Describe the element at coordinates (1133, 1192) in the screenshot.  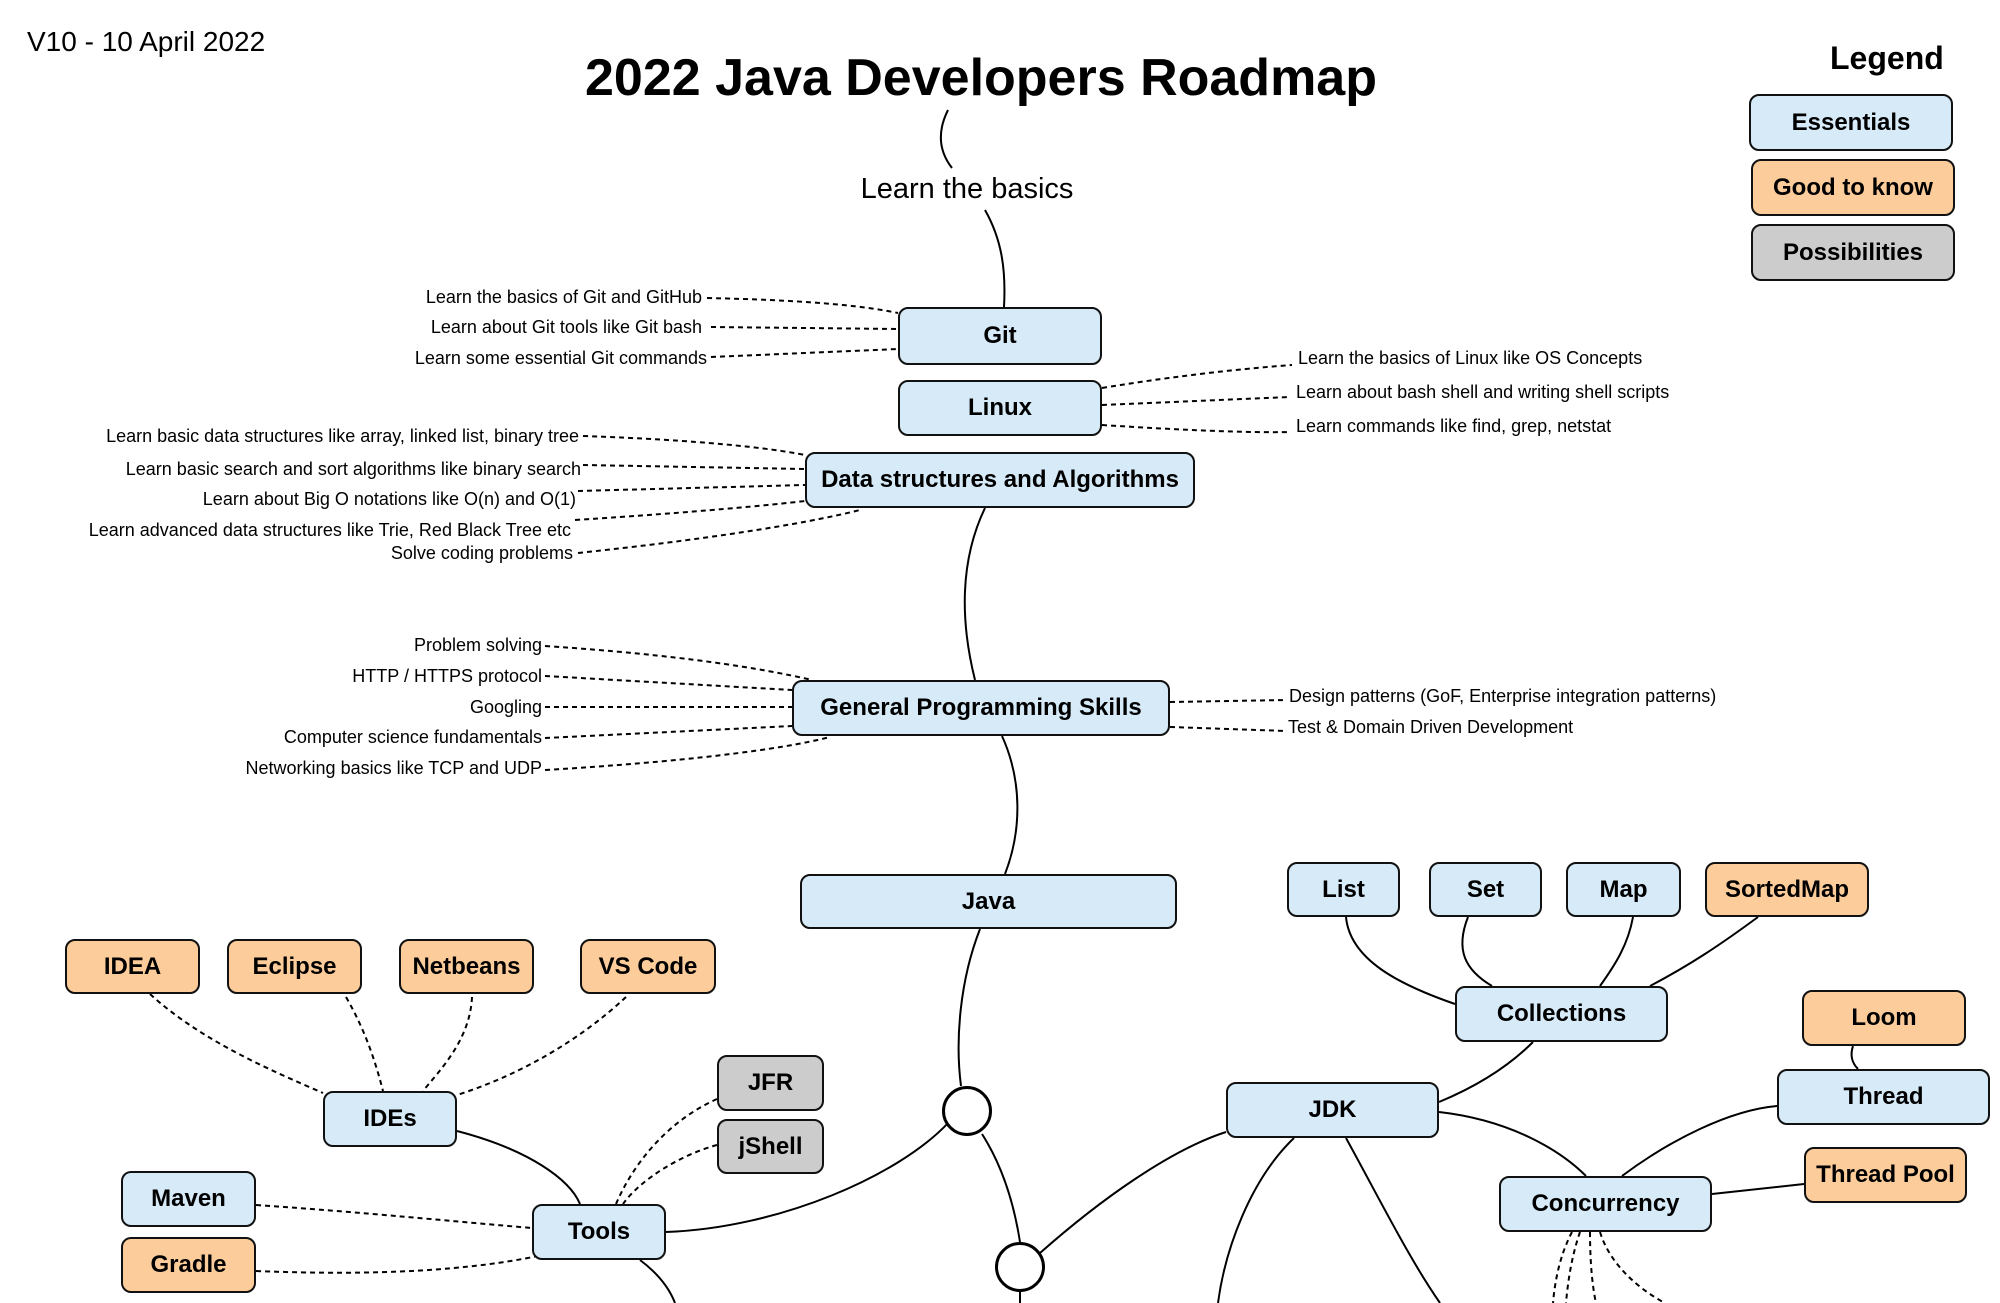
I see `edge-hub2-jdk` at that location.